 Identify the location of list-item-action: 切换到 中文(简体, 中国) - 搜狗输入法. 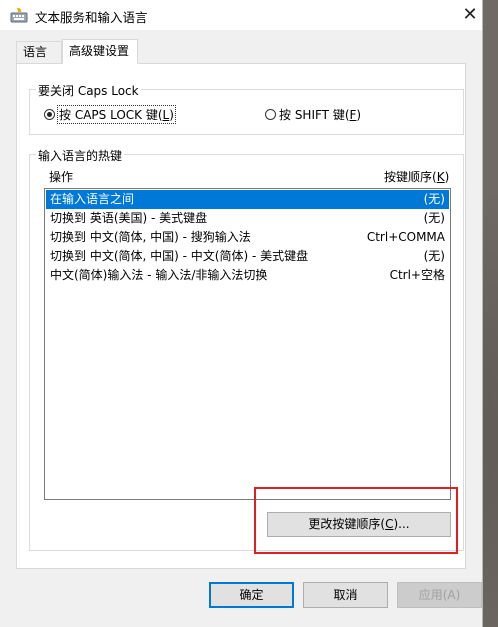
(150, 237).